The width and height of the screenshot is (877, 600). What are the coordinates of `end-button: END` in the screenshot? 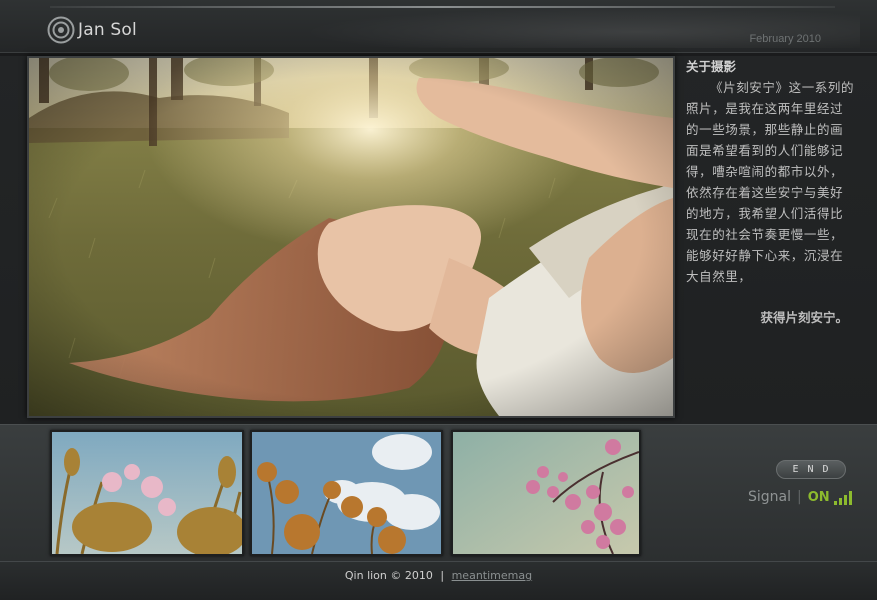 It's located at (811, 469).